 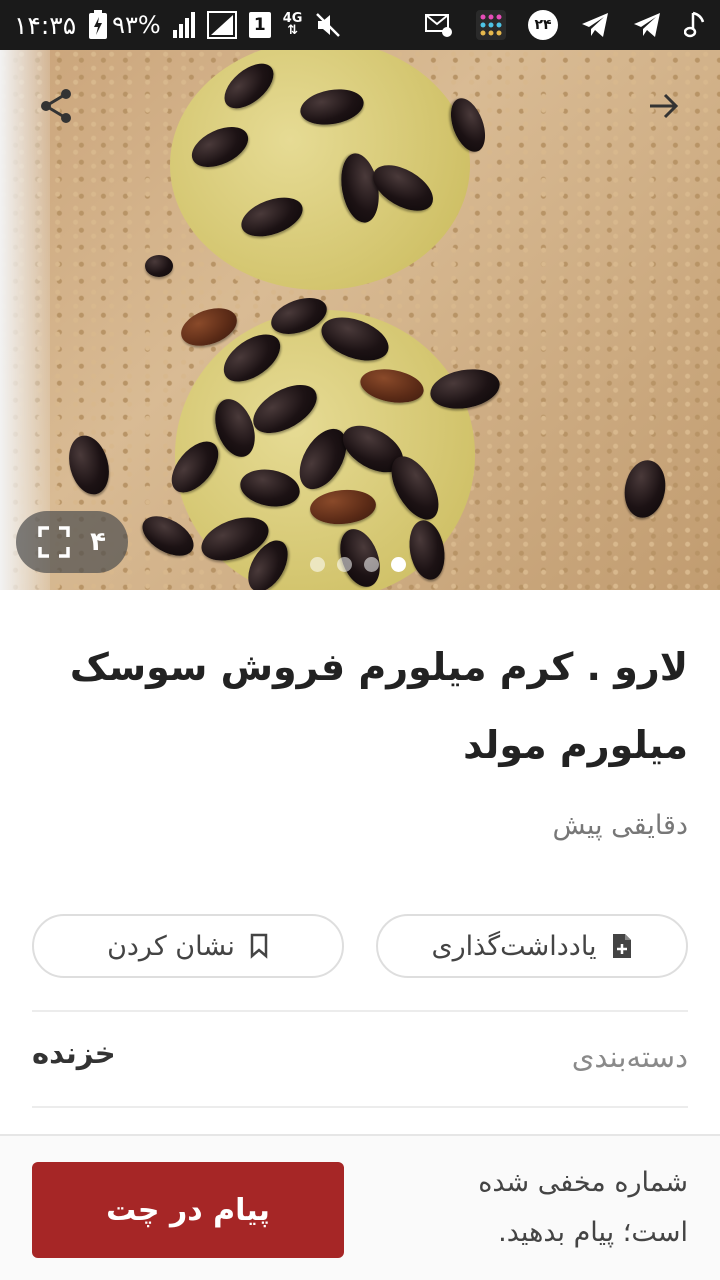 I want to click on music-note-icon, so click(x=694, y=24).